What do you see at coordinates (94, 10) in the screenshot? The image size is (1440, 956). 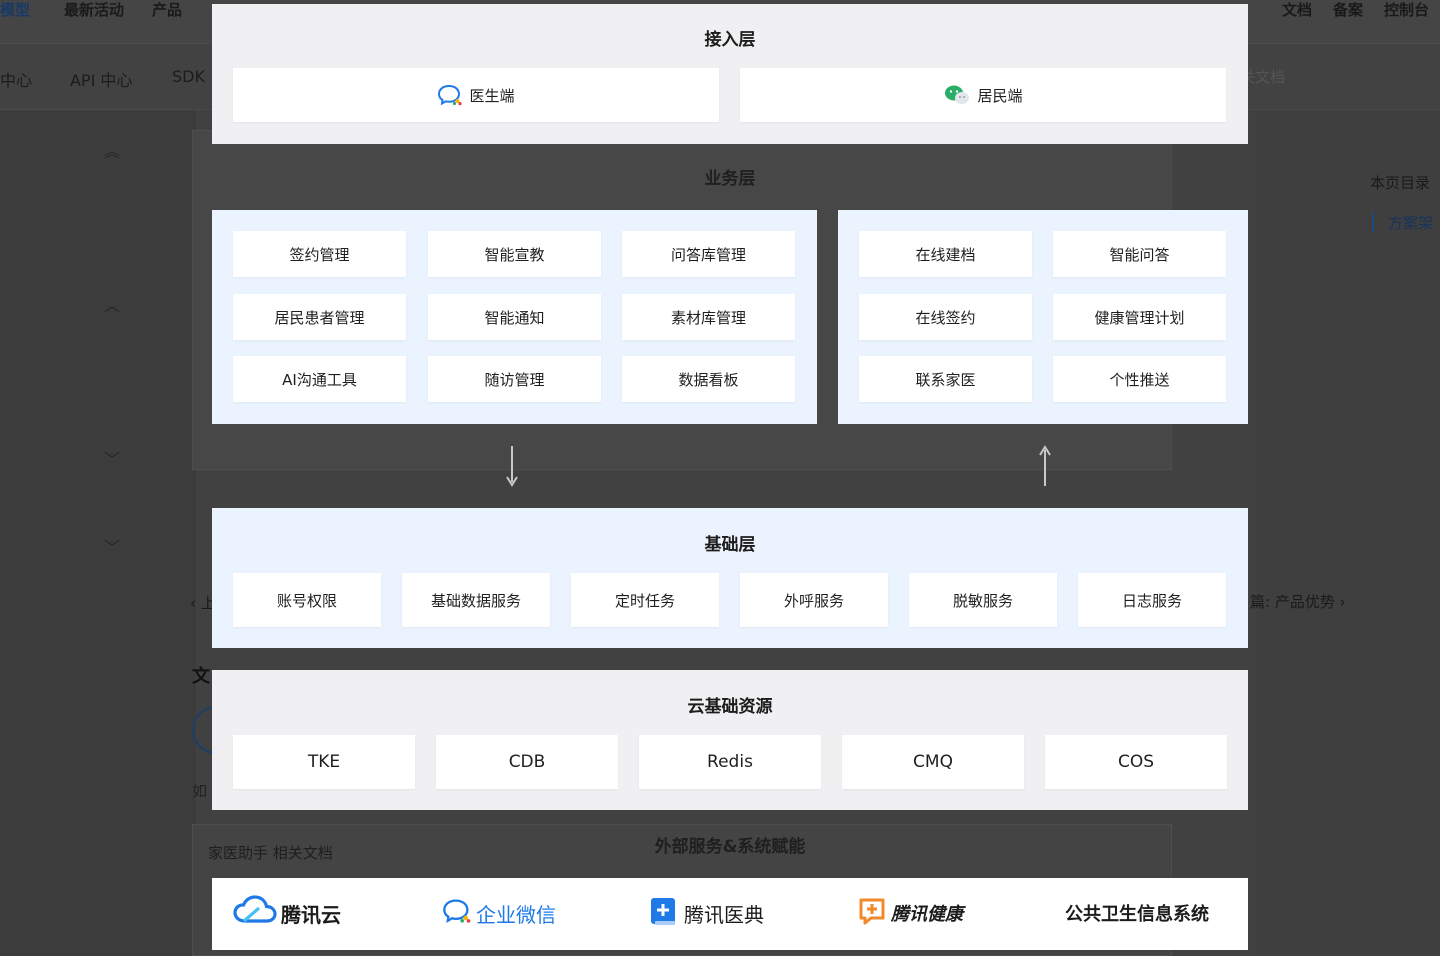 I see `nav-item-activities: 最新活动` at bounding box center [94, 10].